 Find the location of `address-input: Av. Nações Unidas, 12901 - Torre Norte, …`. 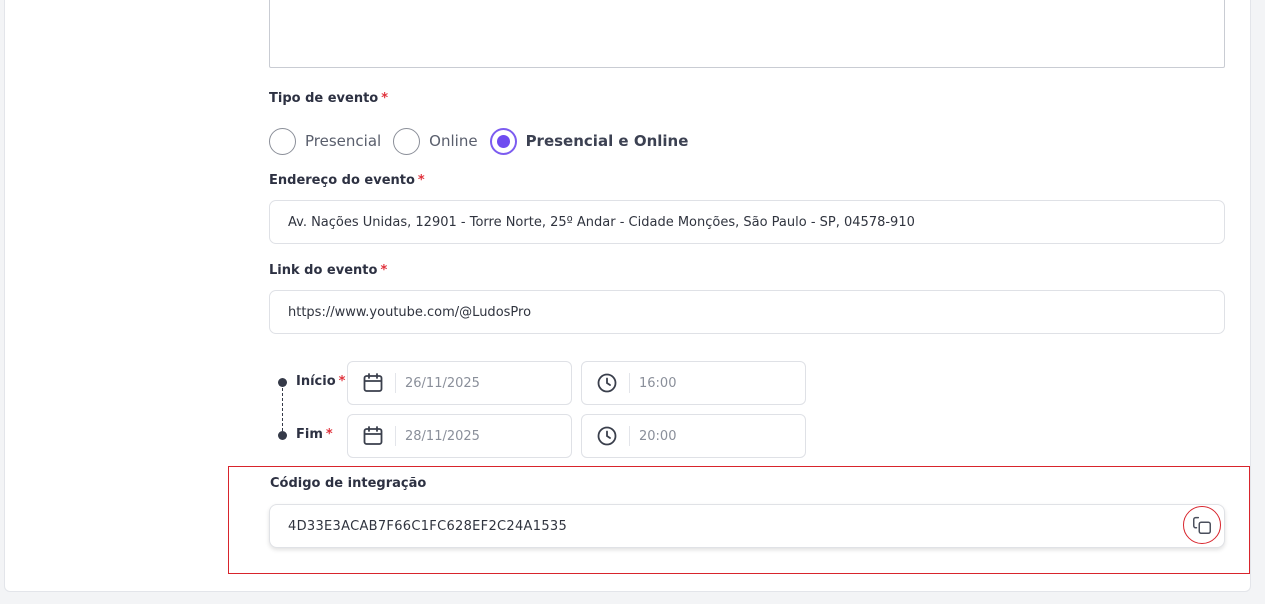

address-input: Av. Nações Unidas, 12901 - Torre Norte, … is located at coordinates (747, 222).